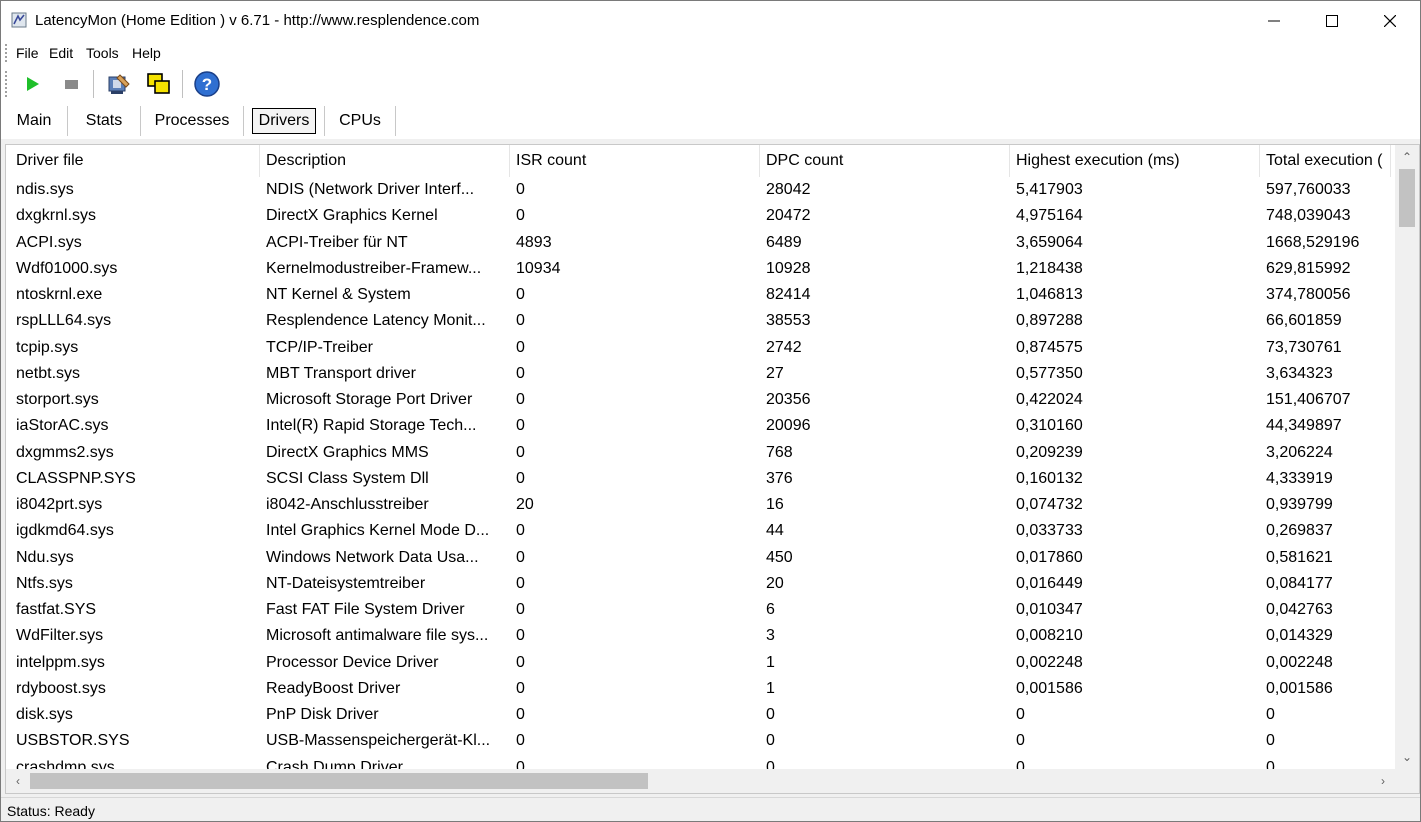 The height and width of the screenshot is (822, 1421). I want to click on close-button, so click(1390, 21).